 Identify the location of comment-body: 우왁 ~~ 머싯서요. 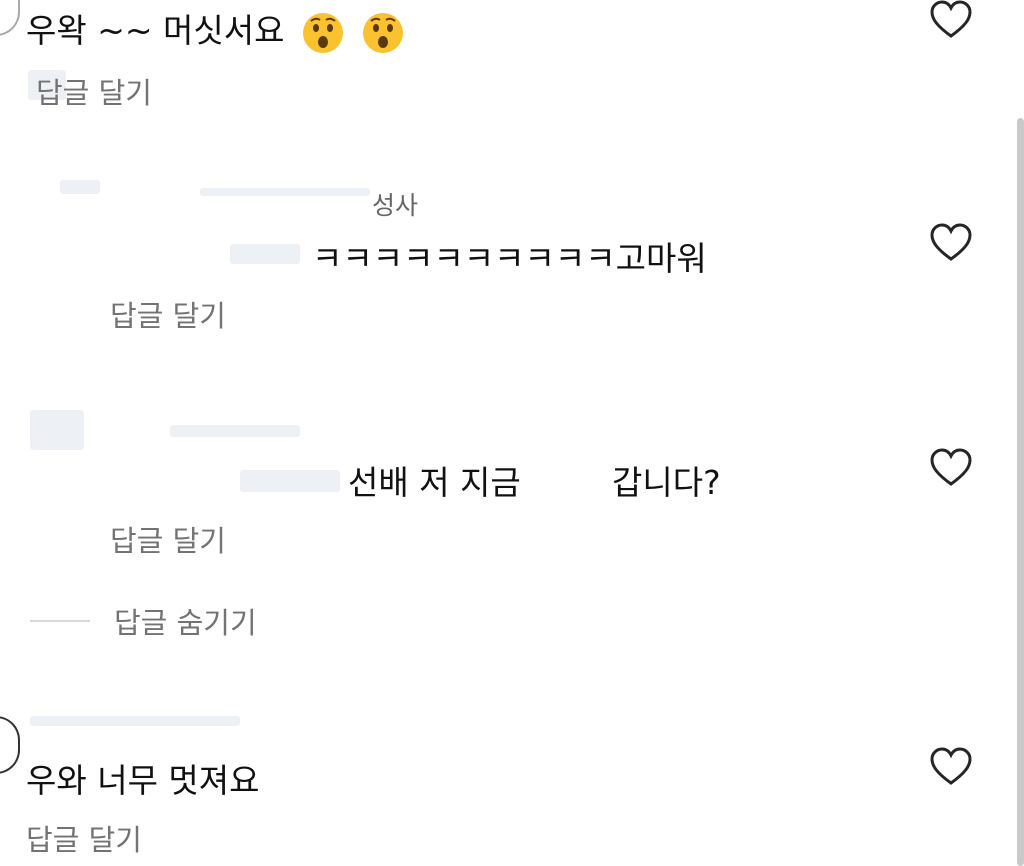
(155, 30).